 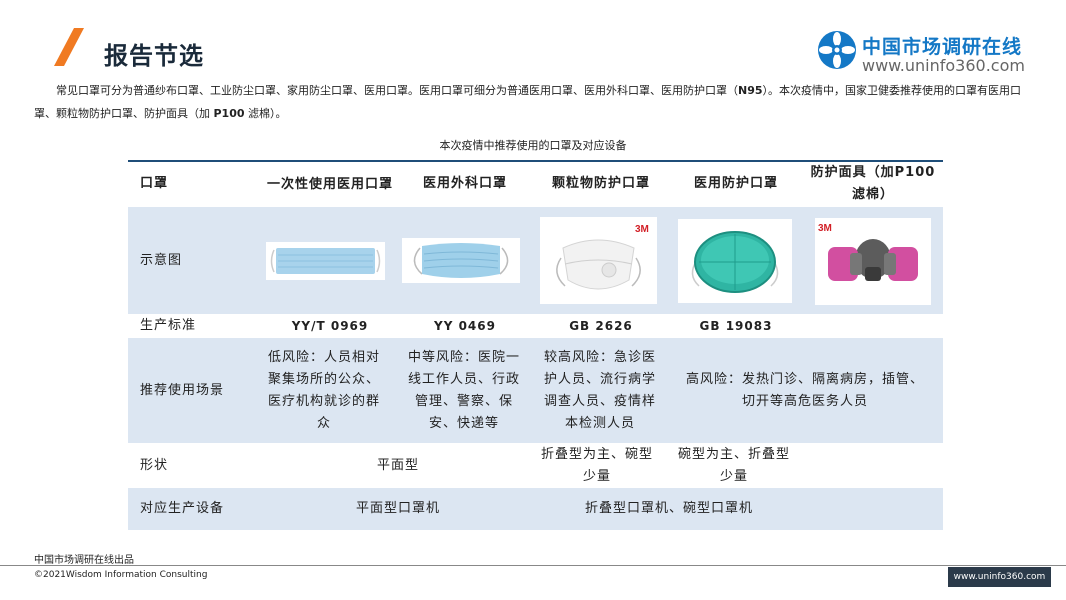 I want to click on scenario-high-risk: 高风险：发热门诊、隔离病房，插管、切开等高危医务人员, so click(x=804, y=390).